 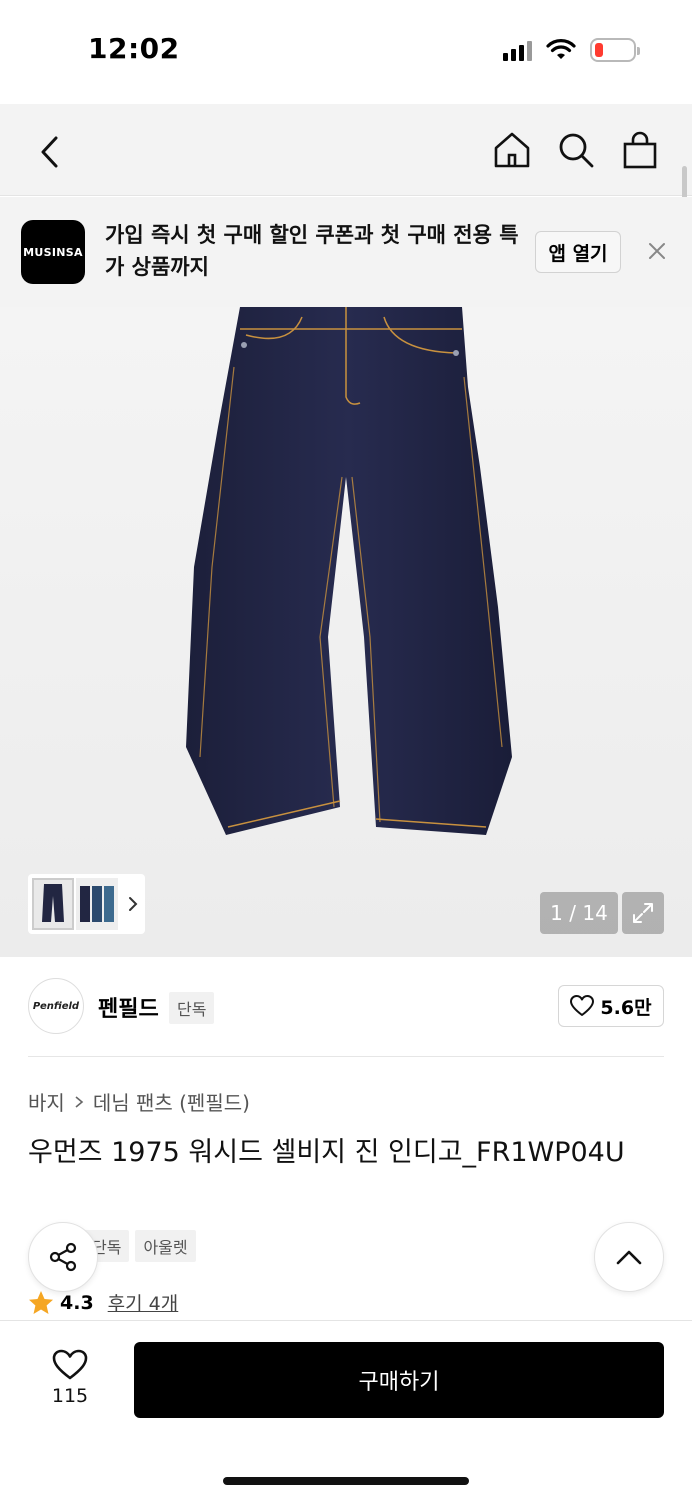 What do you see at coordinates (192, 1008) in the screenshot?
I see `exclusive-badge: 단독` at bounding box center [192, 1008].